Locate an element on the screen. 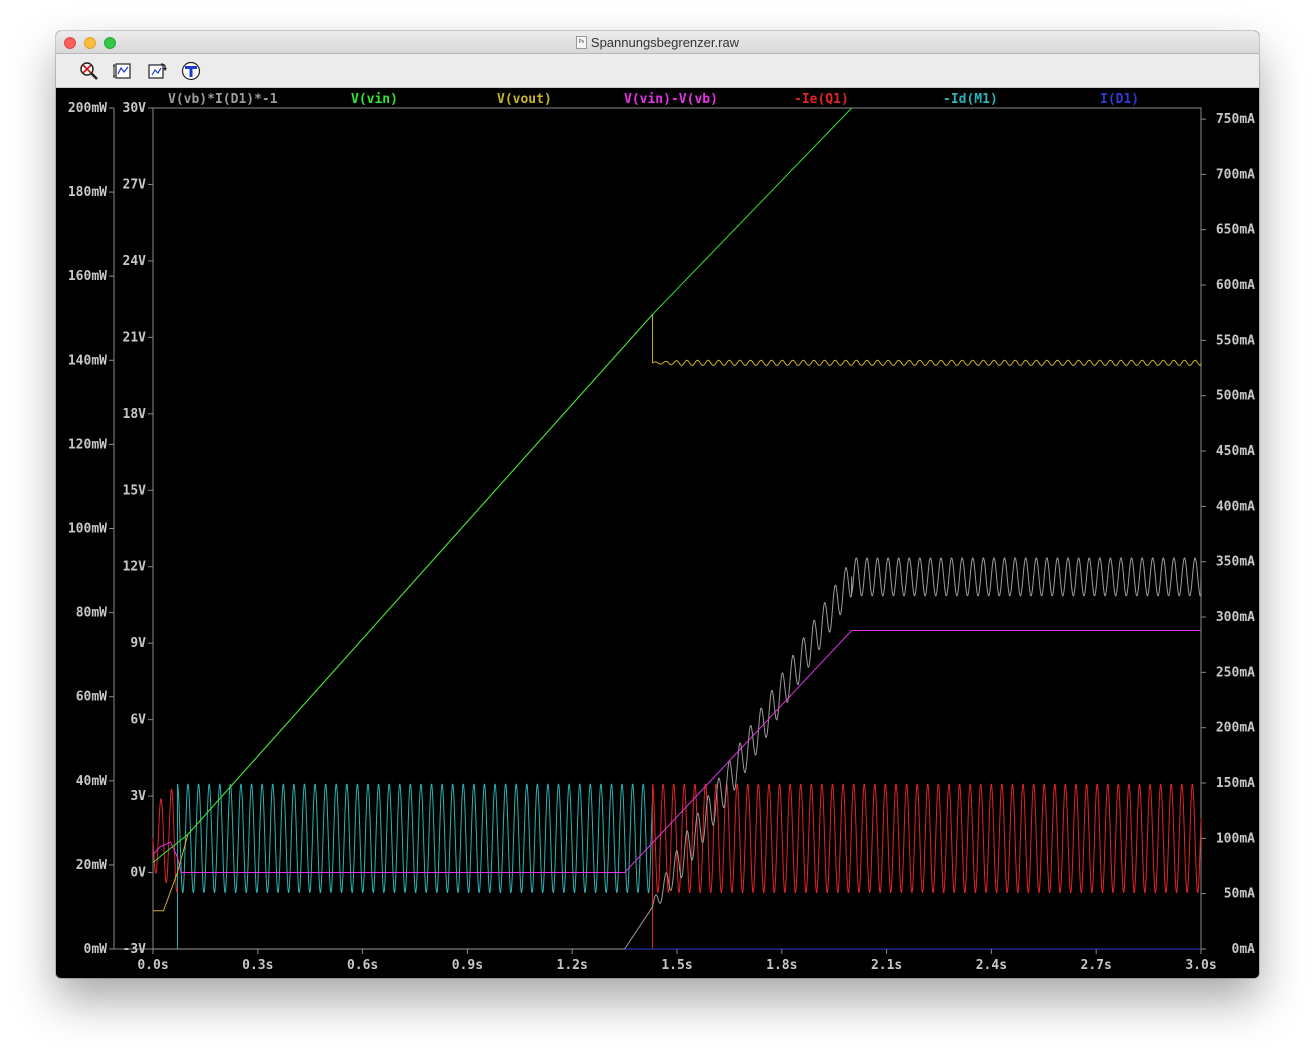 The height and width of the screenshot is (1059, 1315). voltage-tick-label: 0V is located at coordinates (138, 873).